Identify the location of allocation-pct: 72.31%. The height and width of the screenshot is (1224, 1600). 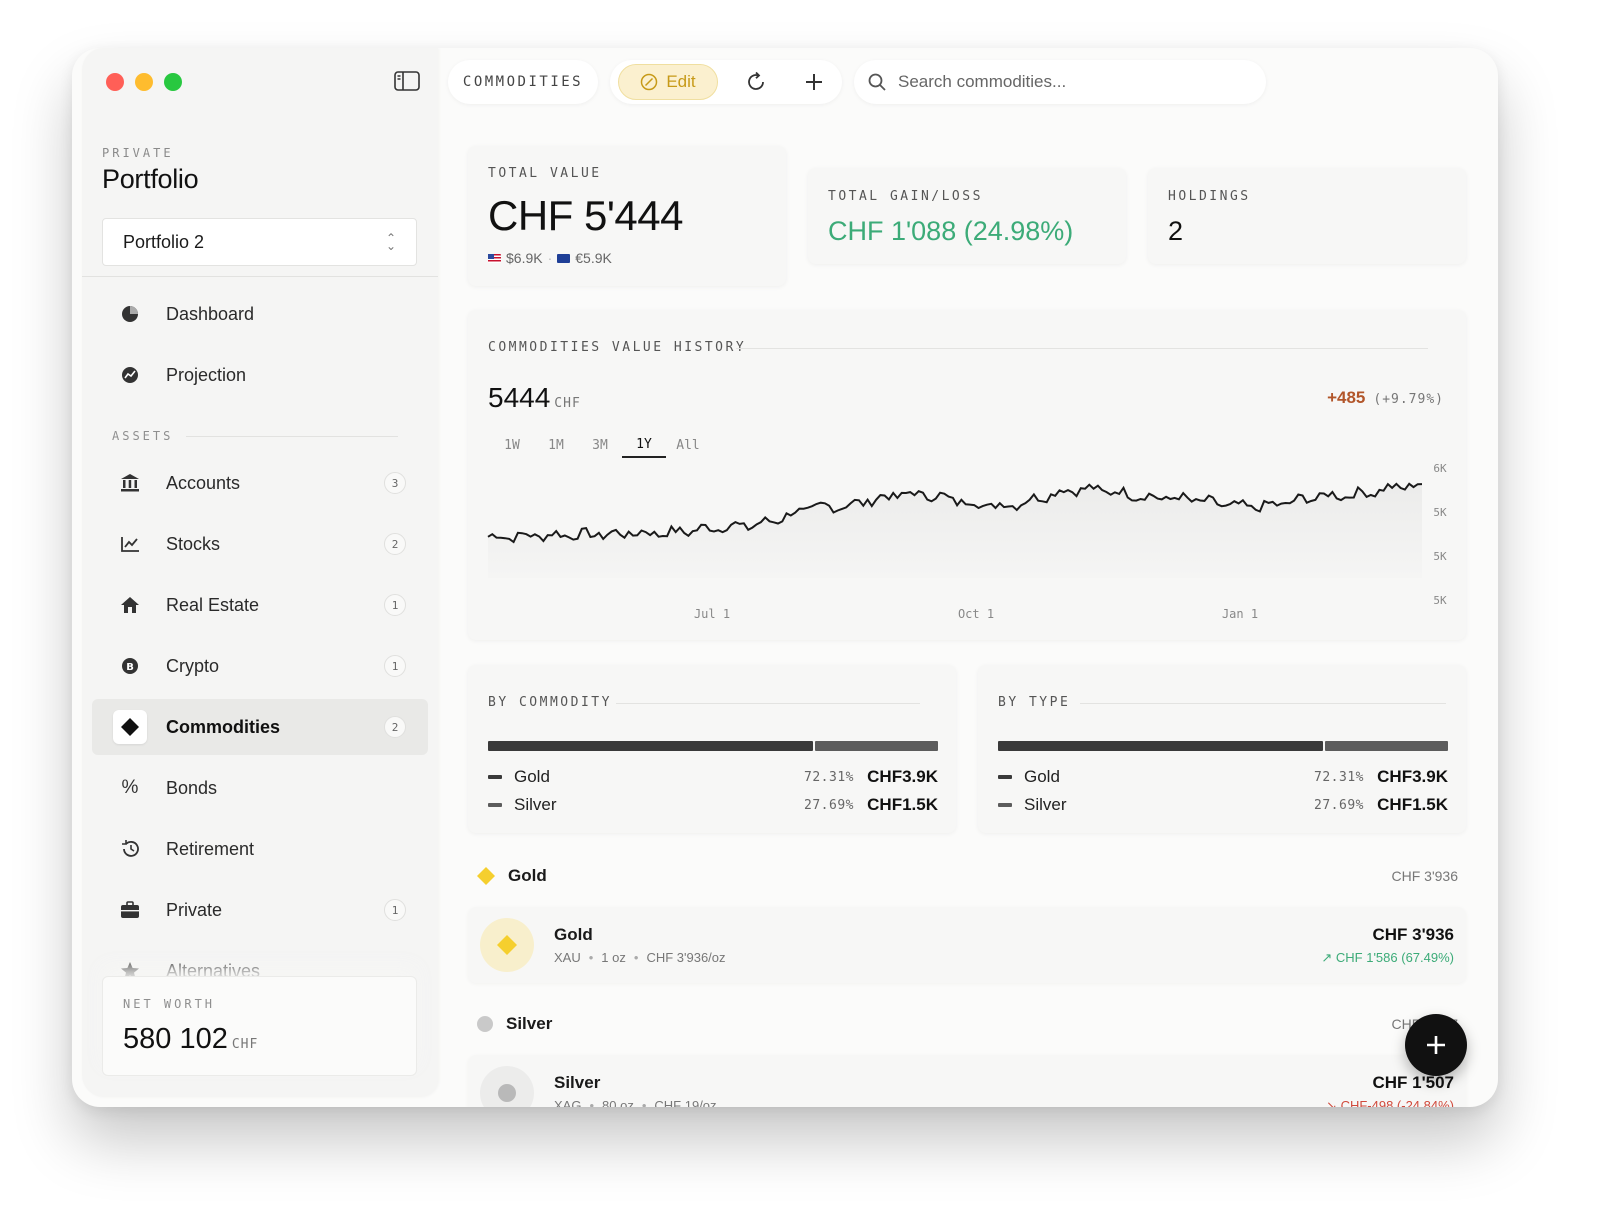
(1339, 777).